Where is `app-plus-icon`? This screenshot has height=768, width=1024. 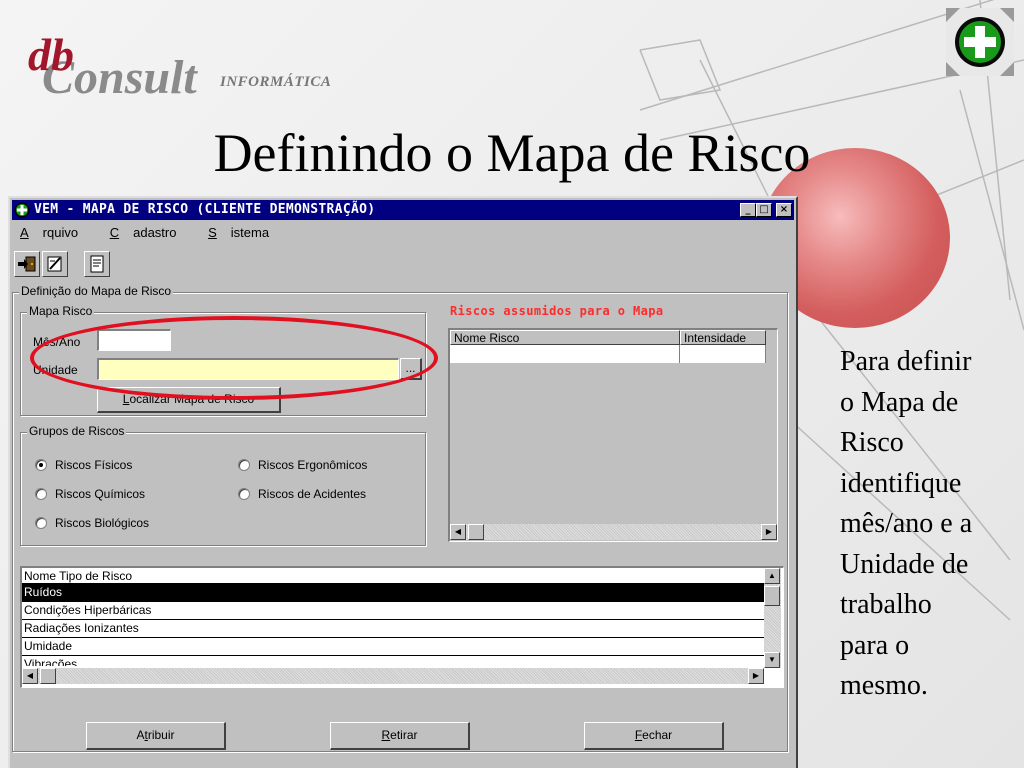
app-plus-icon is located at coordinates (22, 210).